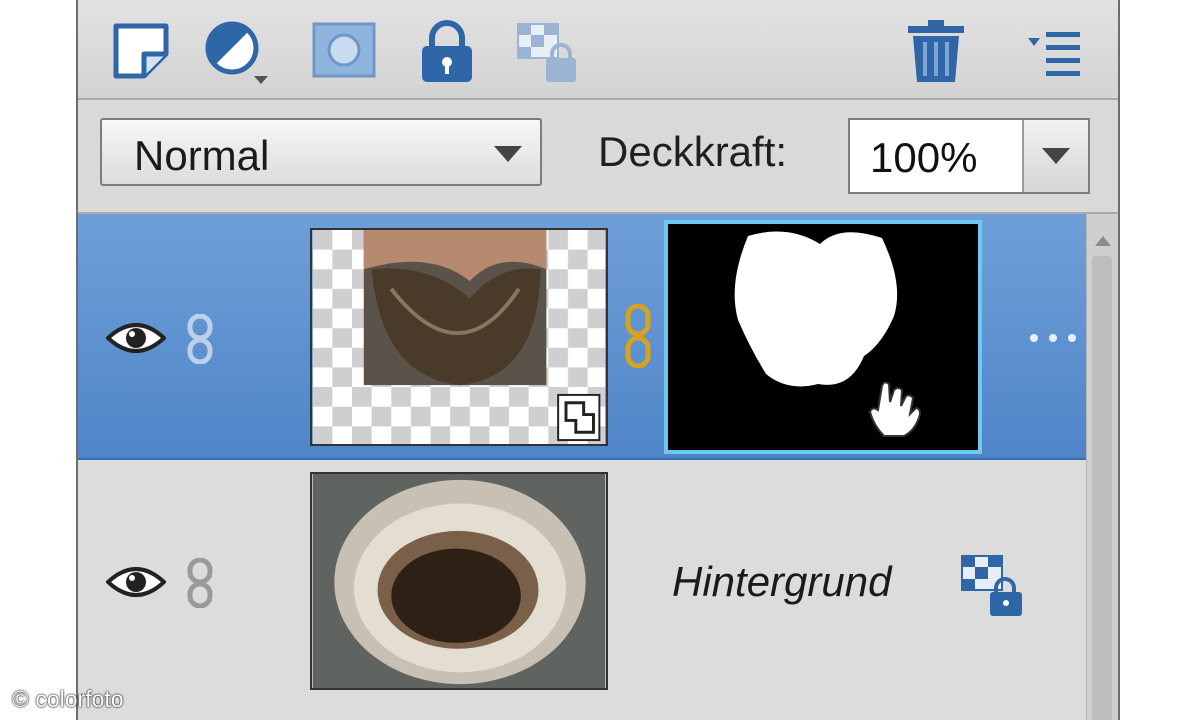 This screenshot has width=1200, height=720. I want to click on layer-mask-thumbnail, so click(823, 337).